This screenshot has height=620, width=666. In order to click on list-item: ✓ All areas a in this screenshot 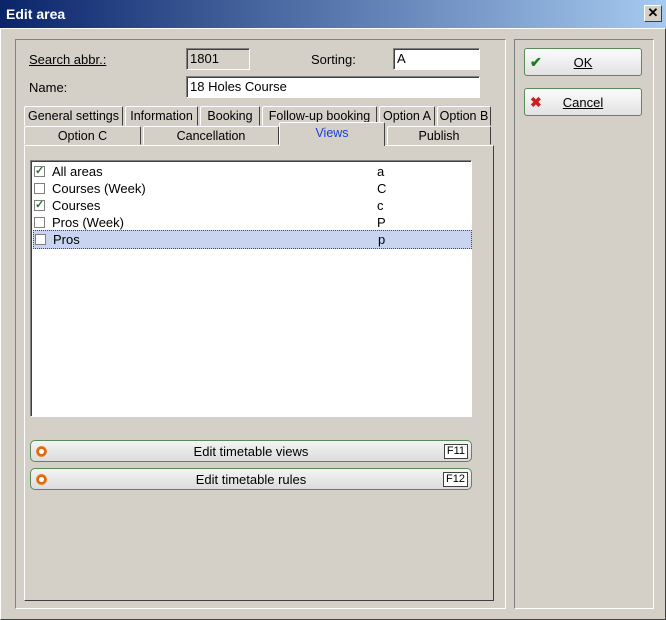, I will do `click(251, 171)`.